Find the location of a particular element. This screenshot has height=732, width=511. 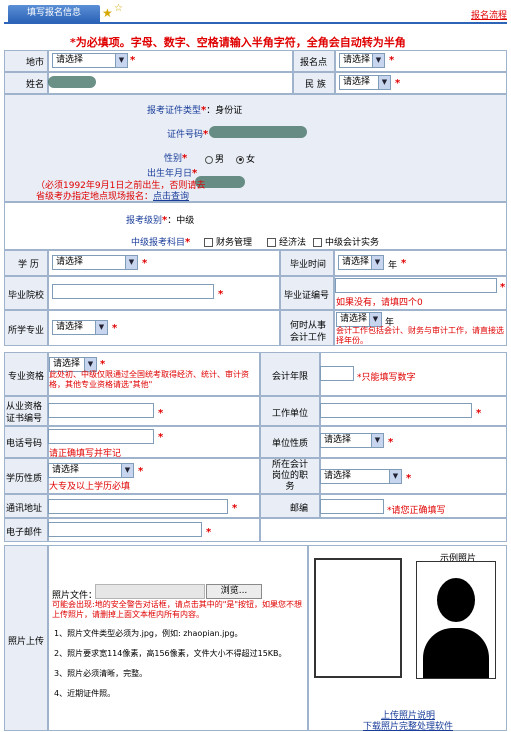

photo-rule-2: 2、照片要求宽114像素，高156像素，文件大小不得超过15KB。 is located at coordinates (170, 653).